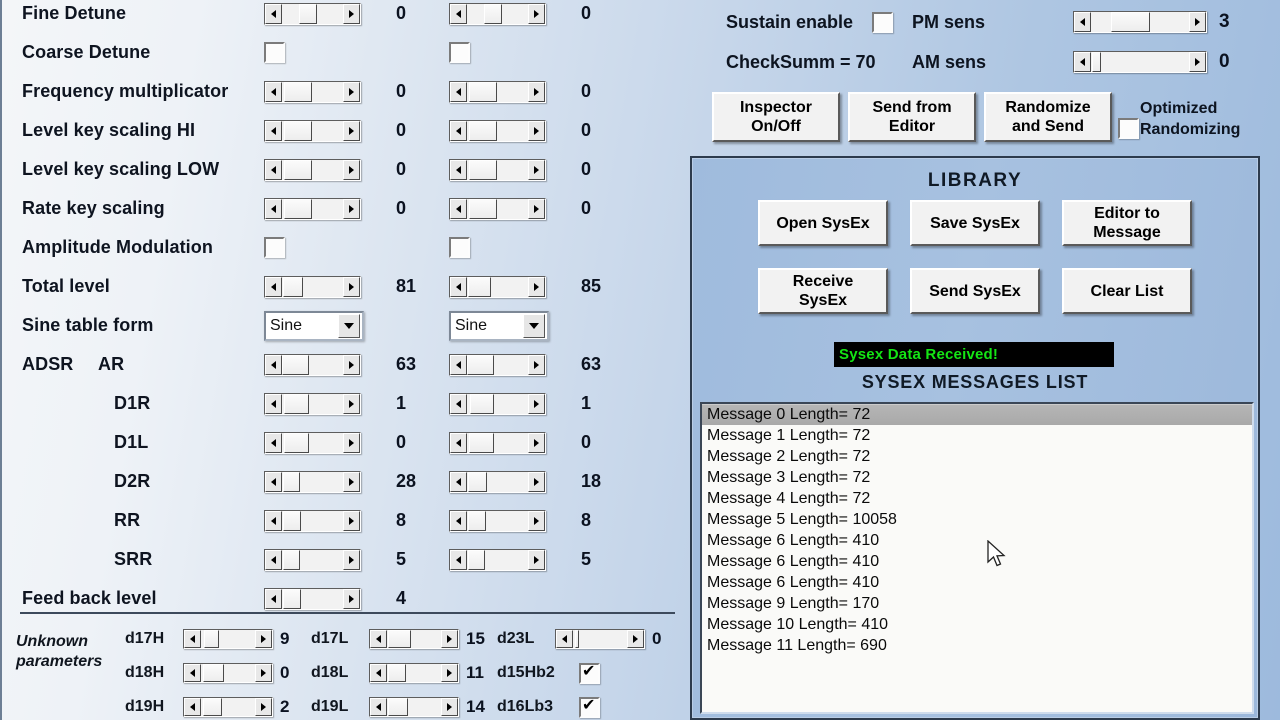 The image size is (1280, 720). Describe the element at coordinates (589, 706) in the screenshot. I see `unknown-d16Lb3-checkbox` at that location.